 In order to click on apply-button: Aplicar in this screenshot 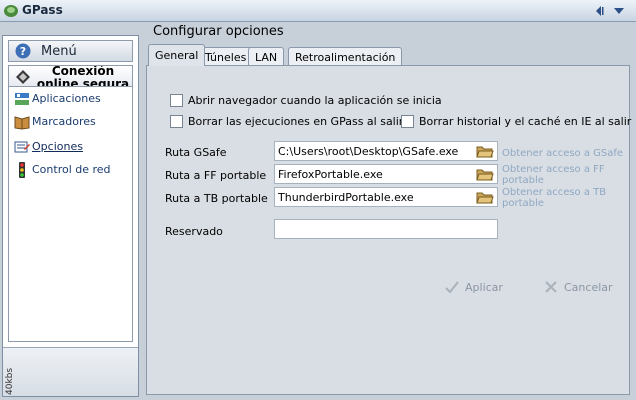, I will do `click(474, 288)`.